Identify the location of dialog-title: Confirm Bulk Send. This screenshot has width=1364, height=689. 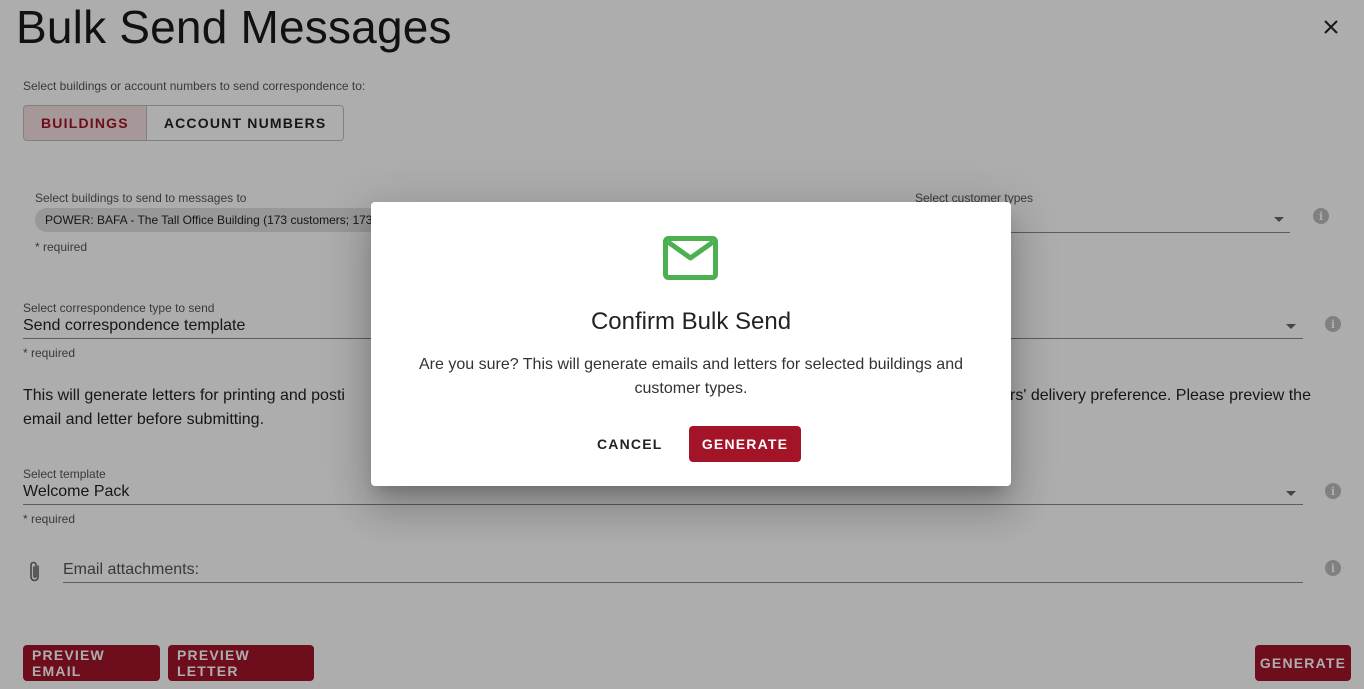
(691, 321).